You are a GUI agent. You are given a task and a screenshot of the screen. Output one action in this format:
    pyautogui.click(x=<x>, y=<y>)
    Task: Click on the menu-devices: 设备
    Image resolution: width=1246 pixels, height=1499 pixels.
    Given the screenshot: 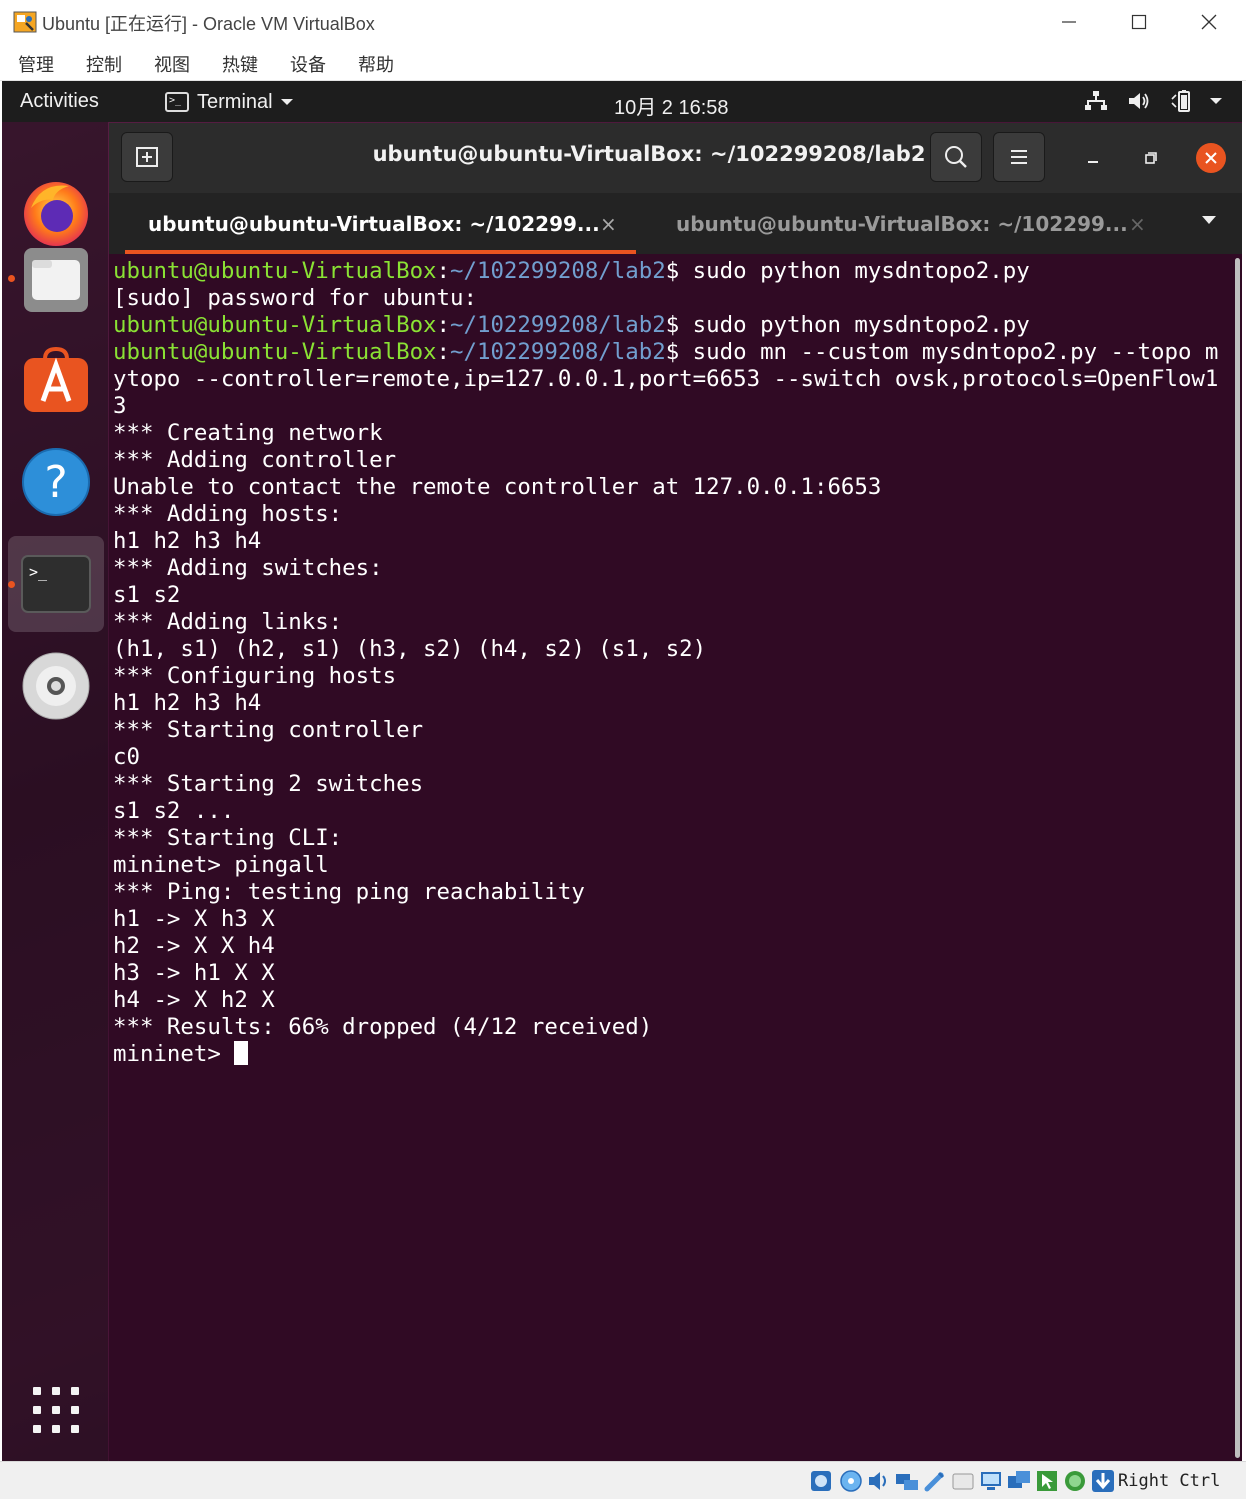 What is the action you would take?
    pyautogui.click(x=308, y=64)
    